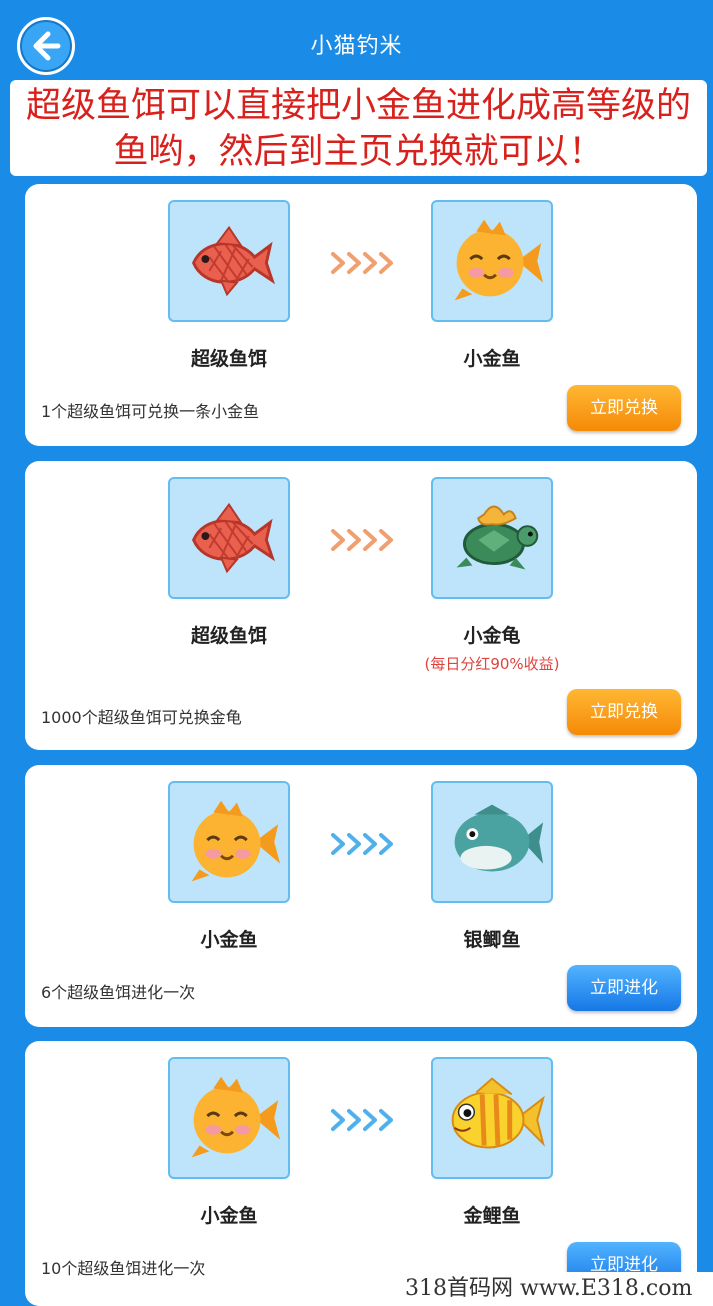 The image size is (713, 1306). What do you see at coordinates (358, 152) in the screenshot?
I see `banner-line-2: 鱼哟，然后到主页兑换就可以！` at bounding box center [358, 152].